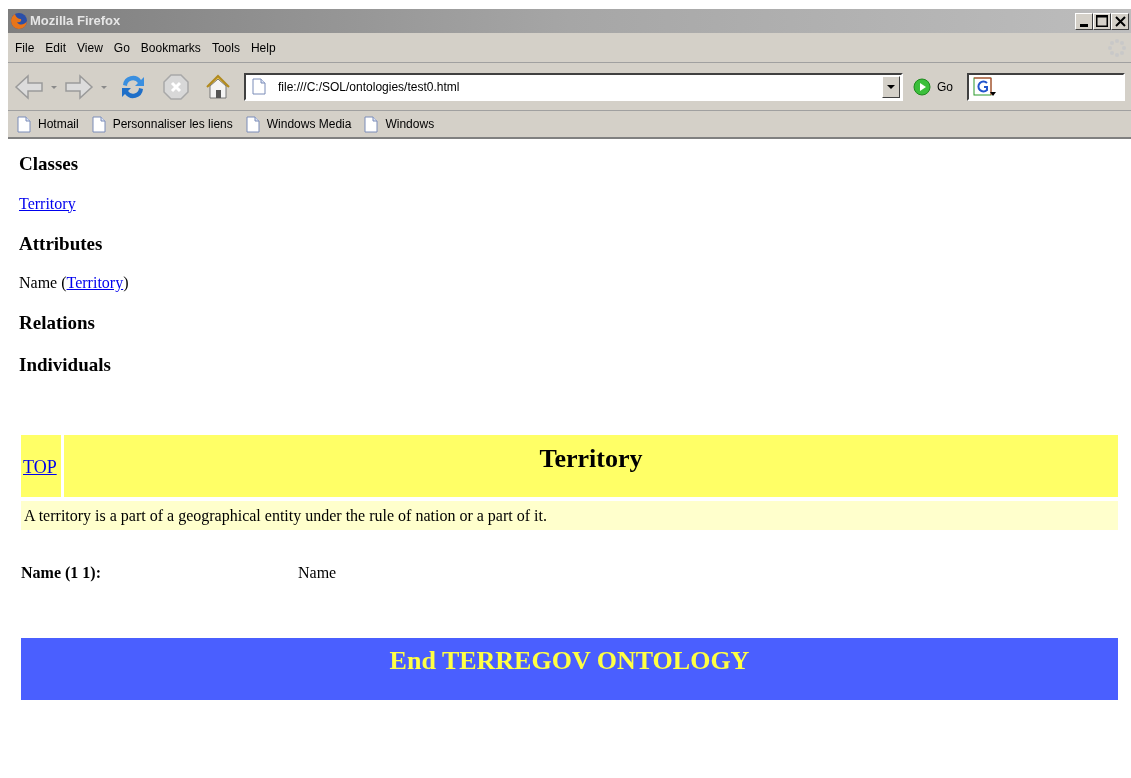  What do you see at coordinates (61, 243) in the screenshot?
I see `section-heading: Attributes` at bounding box center [61, 243].